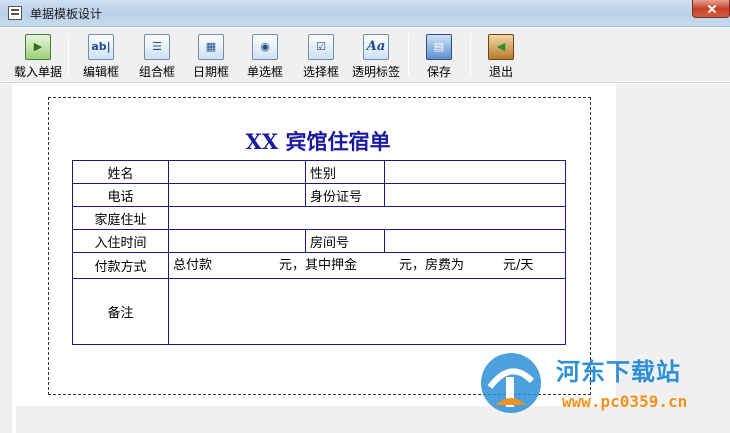 This screenshot has width=730, height=433. What do you see at coordinates (475, 241) in the screenshot?
I see `room-number-field` at bounding box center [475, 241].